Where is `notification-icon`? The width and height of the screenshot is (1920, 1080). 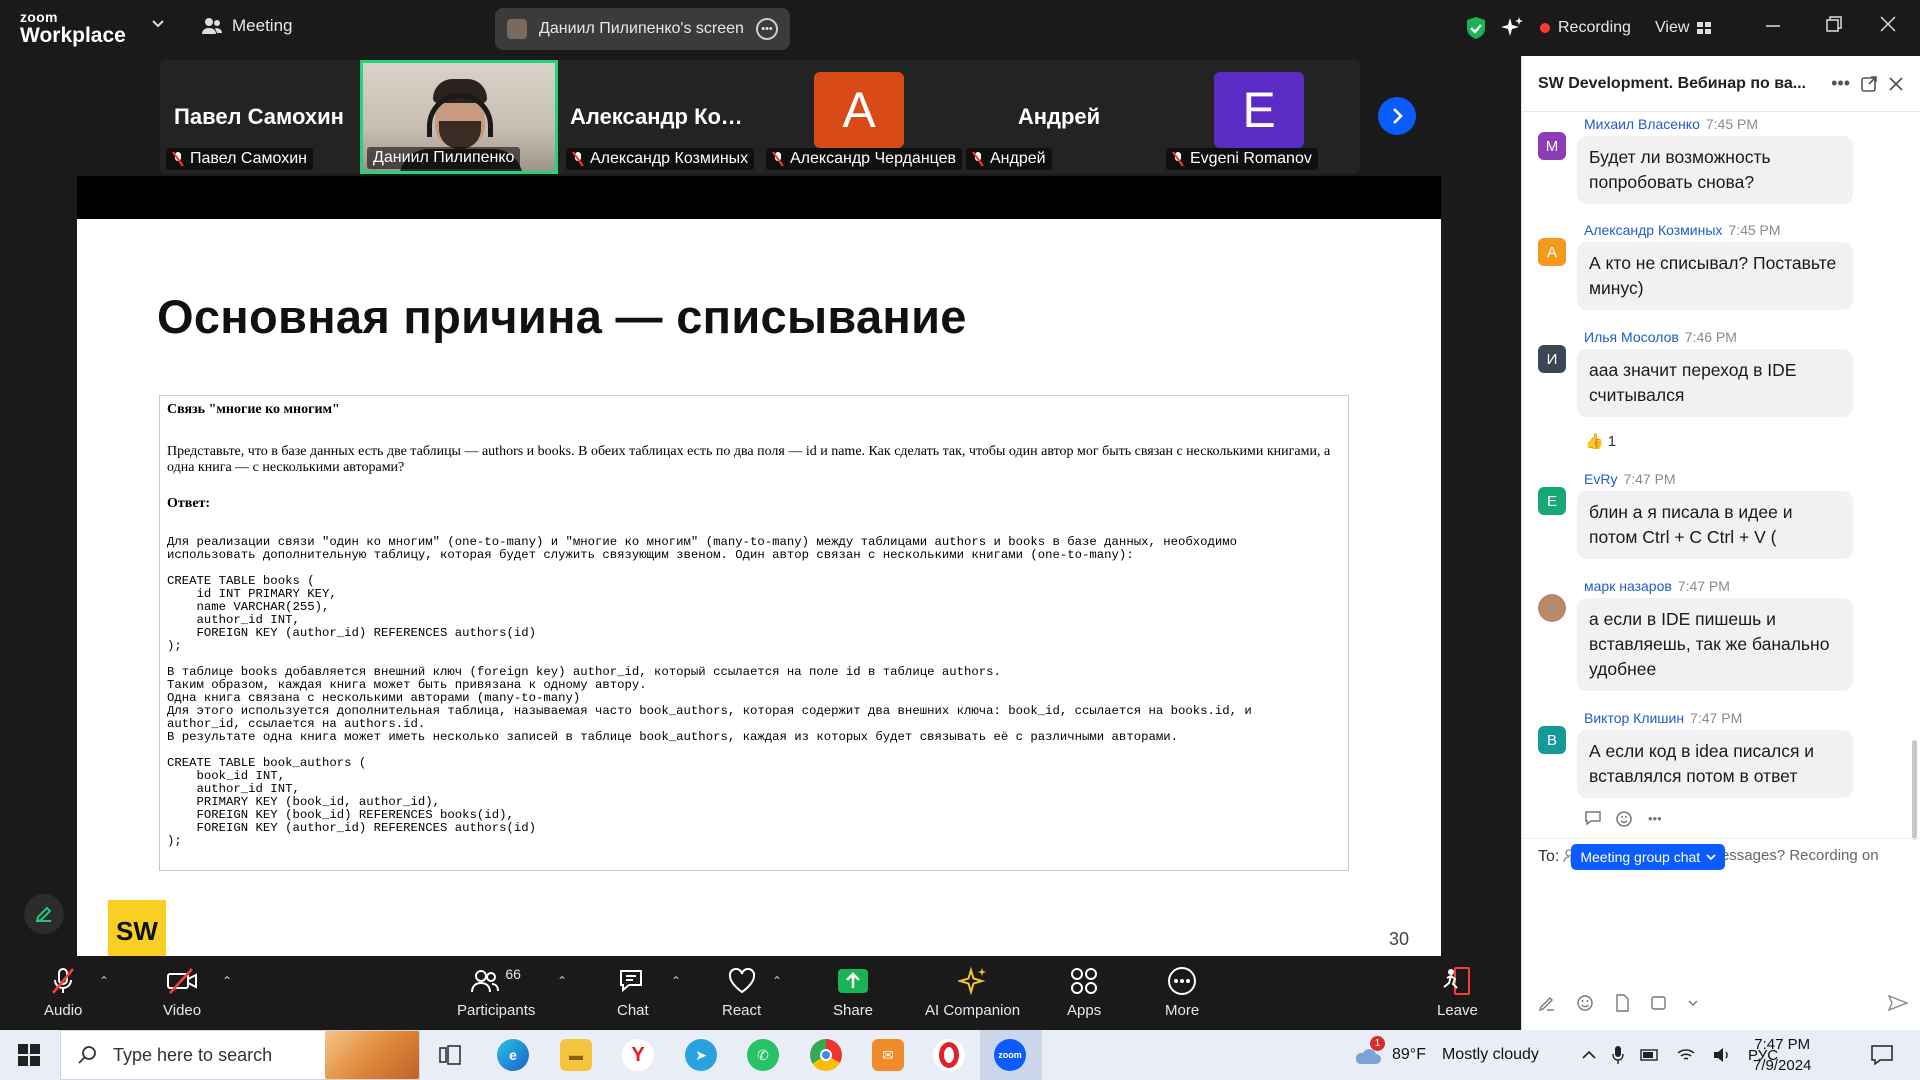
notification-icon is located at coordinates (1882, 1055).